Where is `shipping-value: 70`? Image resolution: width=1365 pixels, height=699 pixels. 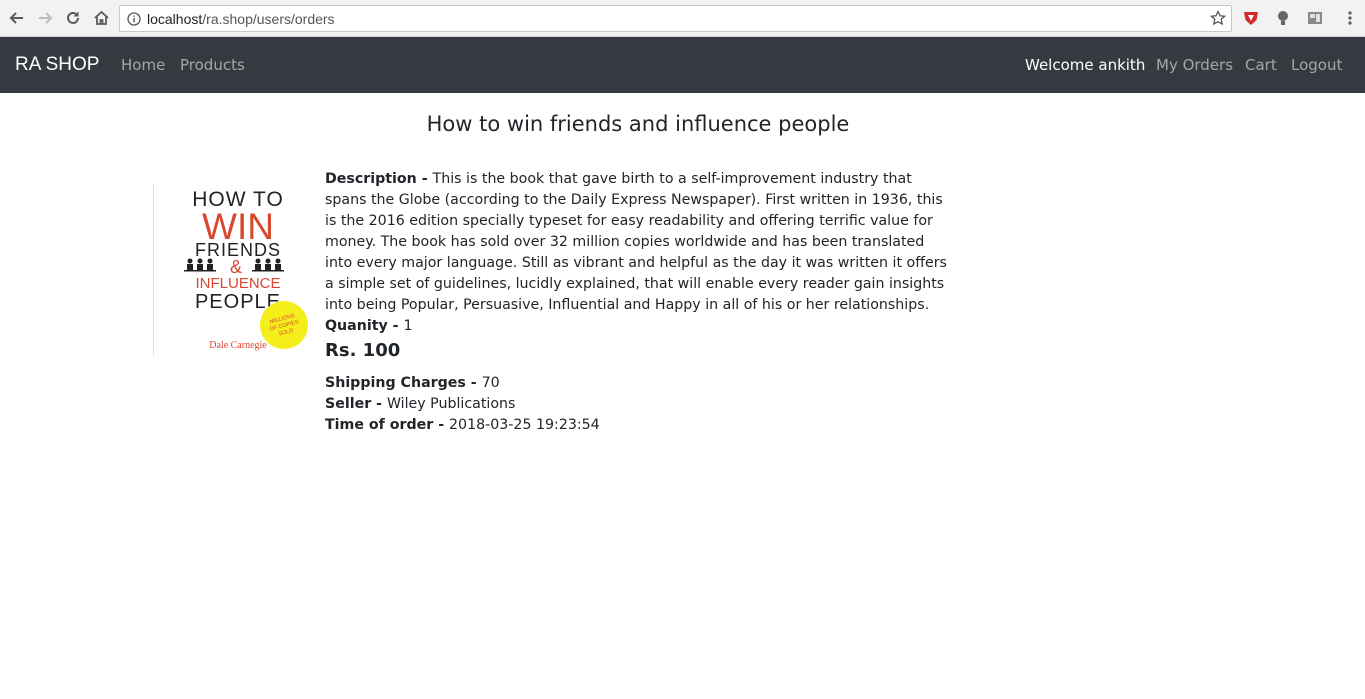 shipping-value: 70 is located at coordinates (490, 383).